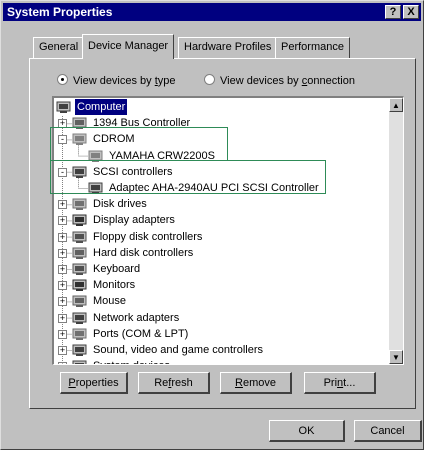 The image size is (426, 451). What do you see at coordinates (62, 79) in the screenshot?
I see `radio-selected-icon` at bounding box center [62, 79].